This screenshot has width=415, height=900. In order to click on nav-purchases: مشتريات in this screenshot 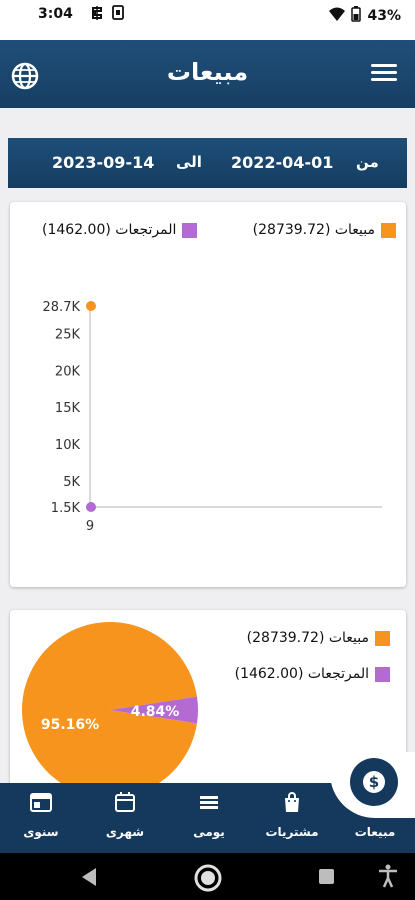, I will do `click(292, 818)`.